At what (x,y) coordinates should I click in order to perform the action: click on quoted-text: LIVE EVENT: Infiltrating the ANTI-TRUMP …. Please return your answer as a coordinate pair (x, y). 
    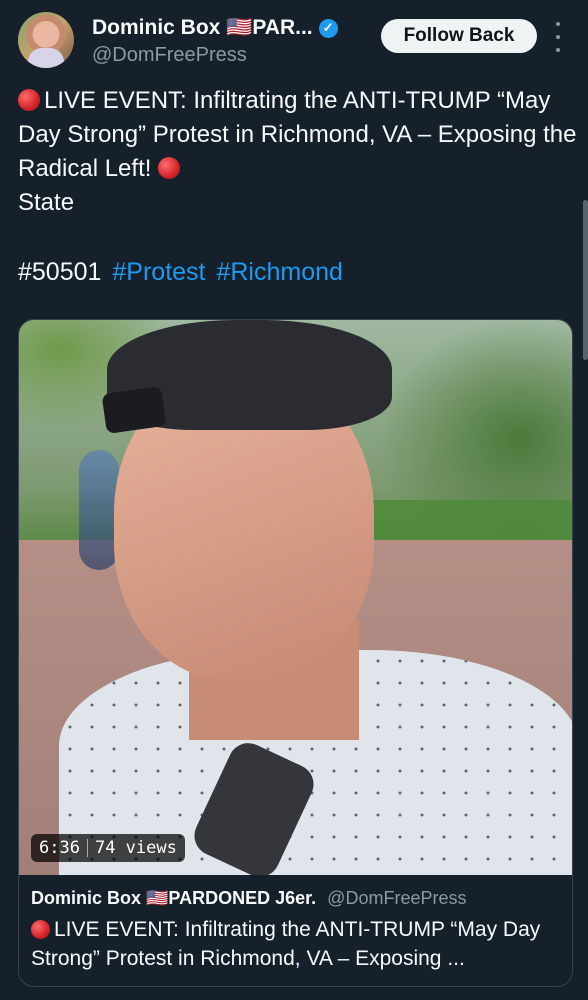
    Looking at the image, I should click on (286, 944).